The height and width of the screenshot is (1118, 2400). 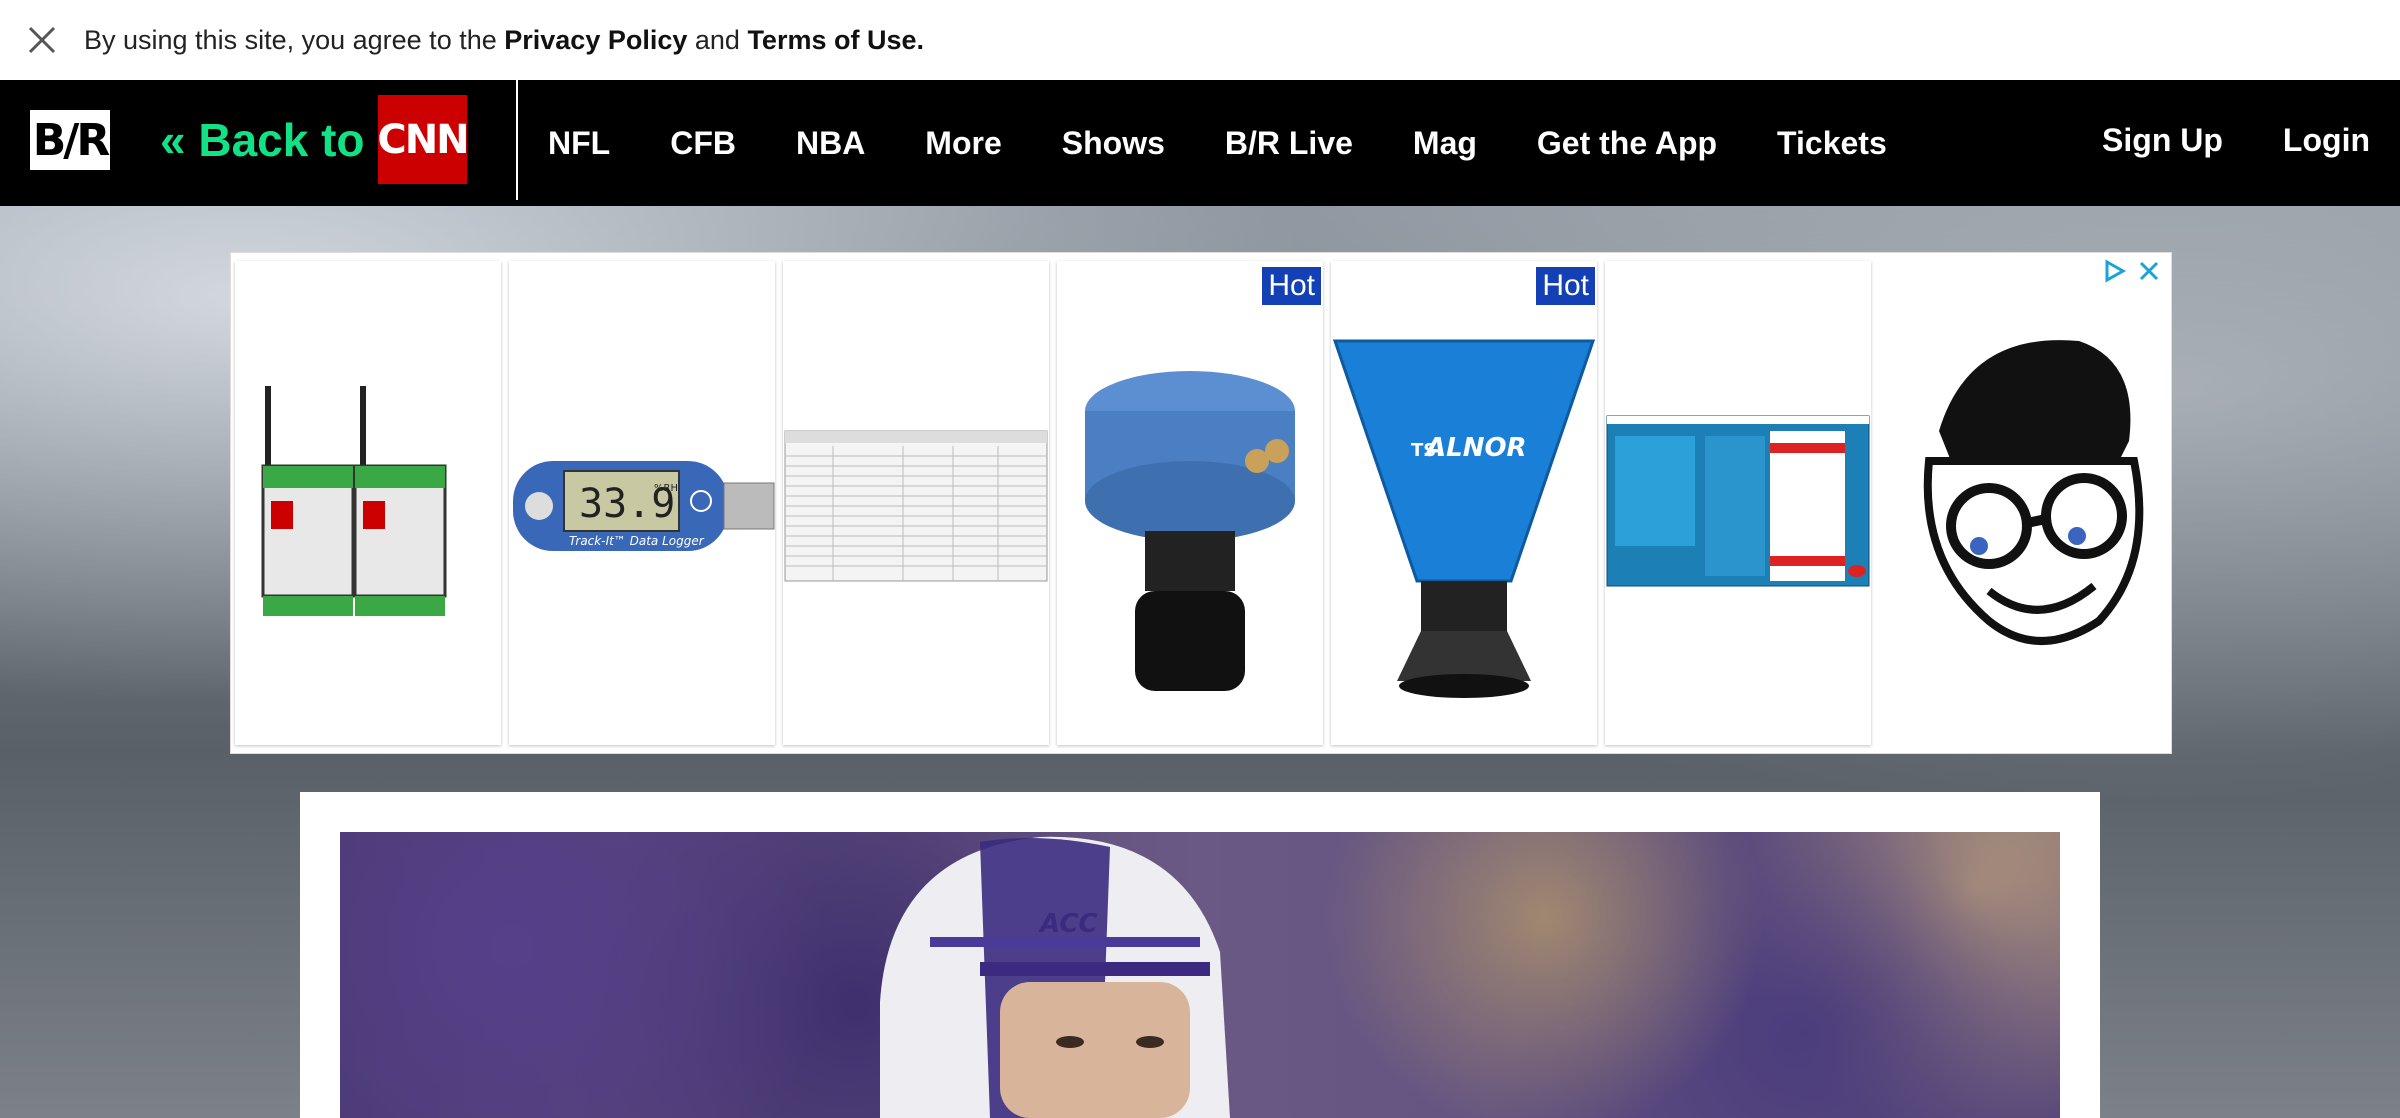 What do you see at coordinates (666, 488) in the screenshot?
I see `lcd-unit: %RH` at bounding box center [666, 488].